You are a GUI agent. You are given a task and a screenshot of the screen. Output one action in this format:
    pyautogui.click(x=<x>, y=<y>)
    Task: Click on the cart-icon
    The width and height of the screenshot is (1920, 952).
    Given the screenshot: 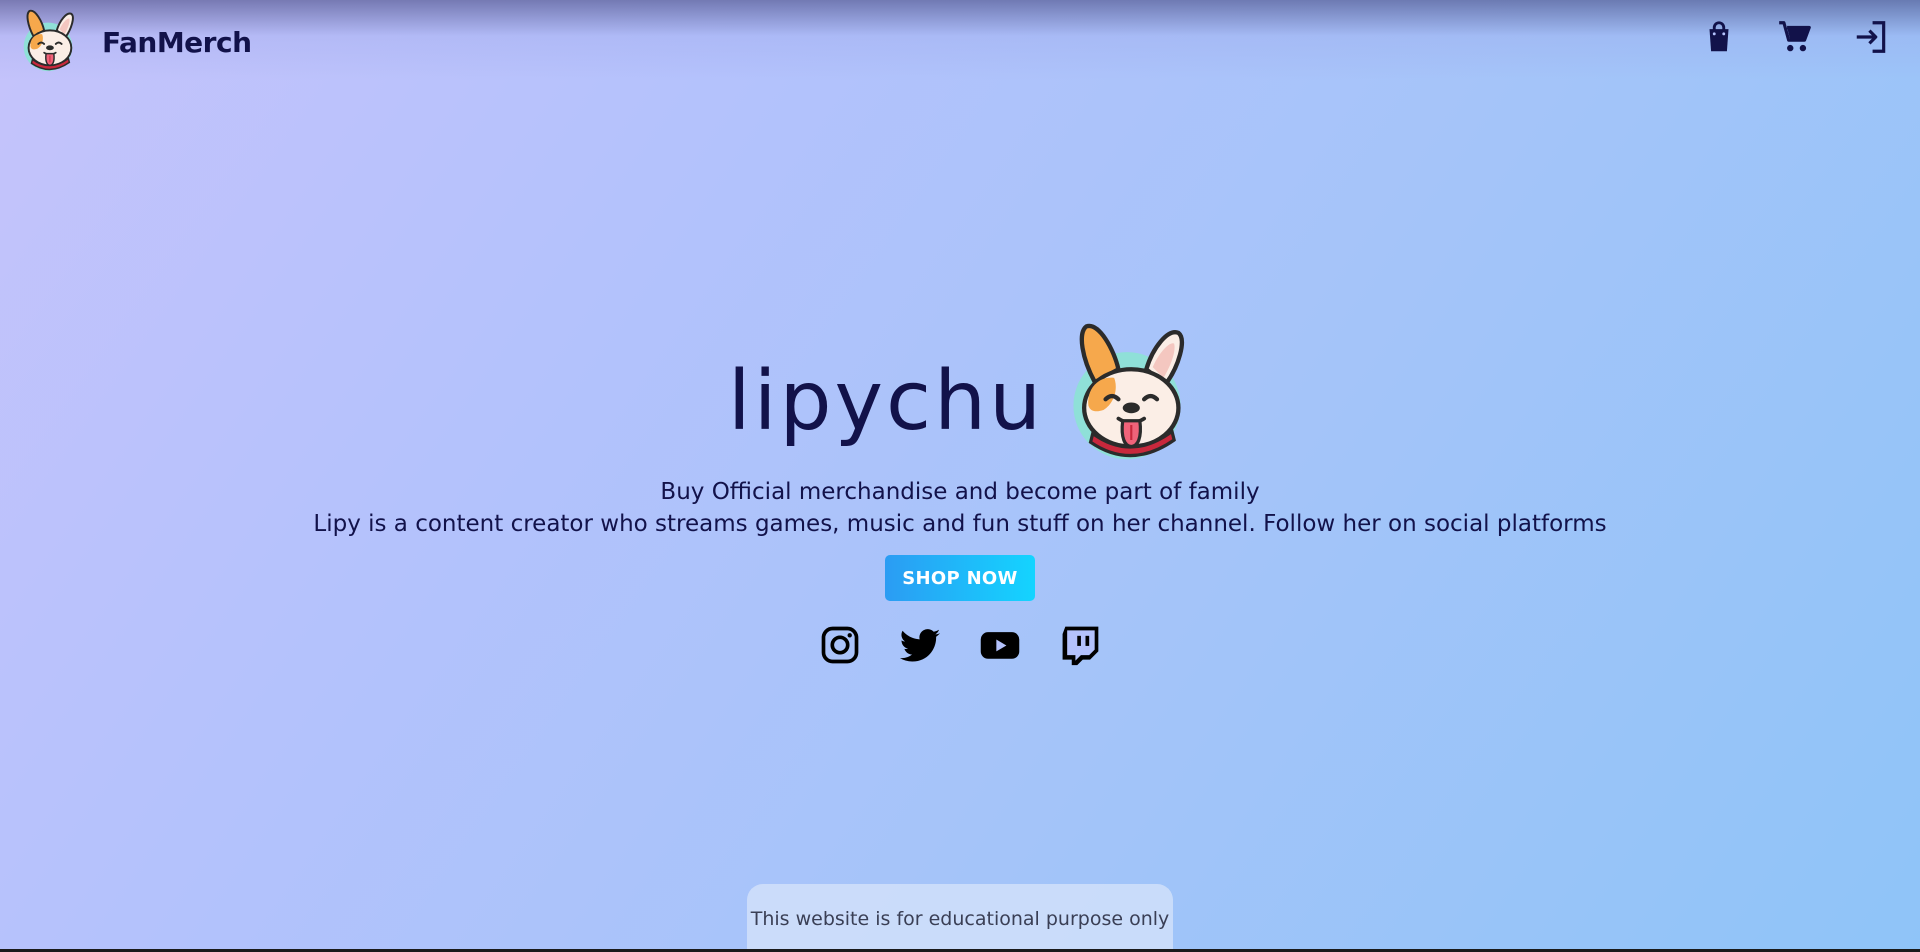 What is the action you would take?
    pyautogui.click(x=1795, y=36)
    